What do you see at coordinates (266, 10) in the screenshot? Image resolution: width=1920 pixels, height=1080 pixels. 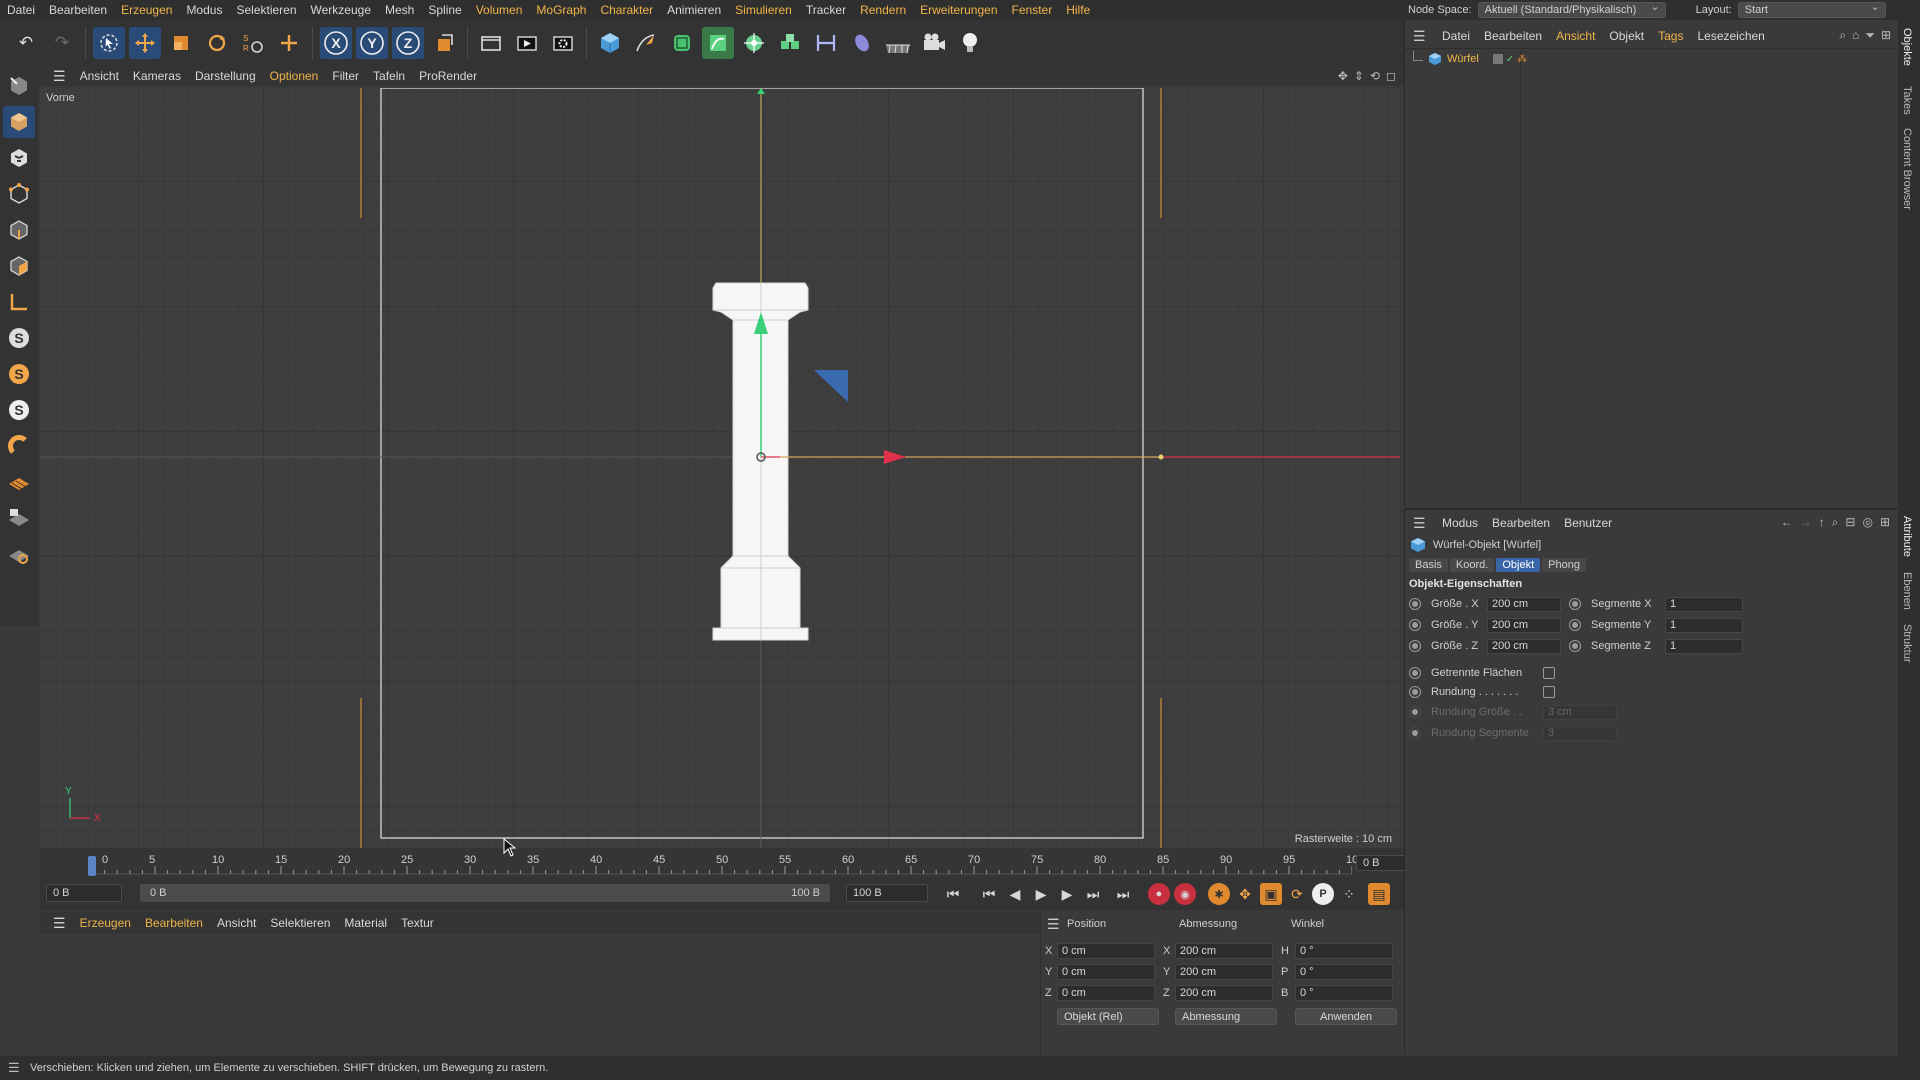 I see `menu-selektieren: Selektieren` at bounding box center [266, 10].